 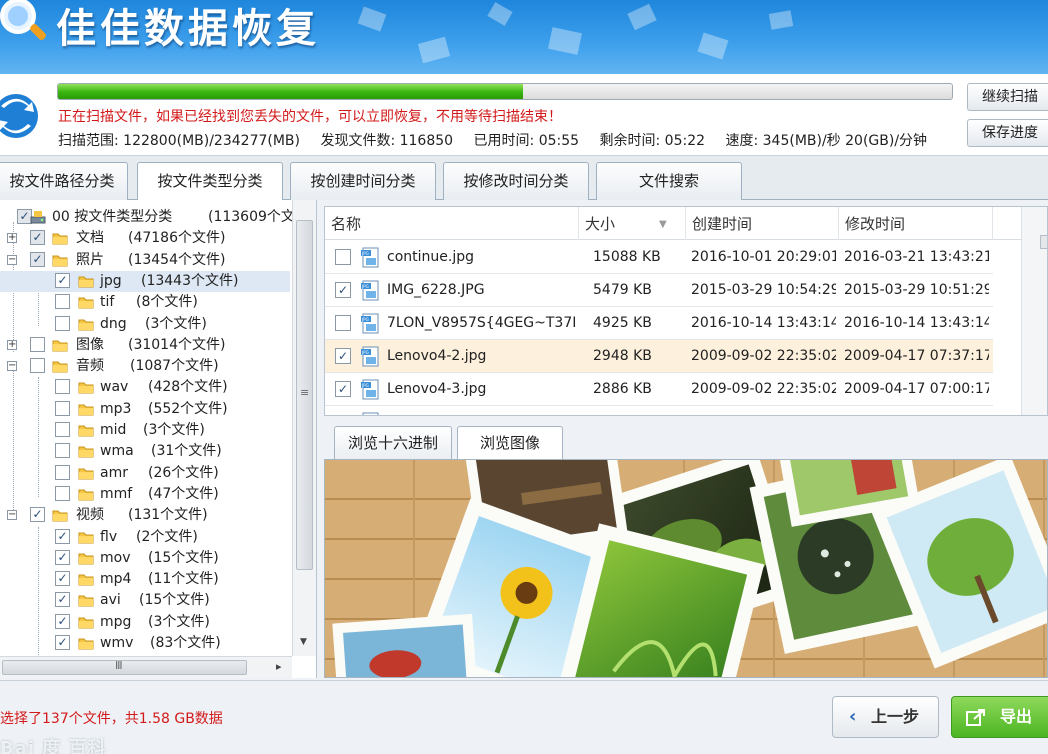 What do you see at coordinates (145, 643) in the screenshot?
I see `tree-node: ✓ wmv (83个文件)` at bounding box center [145, 643].